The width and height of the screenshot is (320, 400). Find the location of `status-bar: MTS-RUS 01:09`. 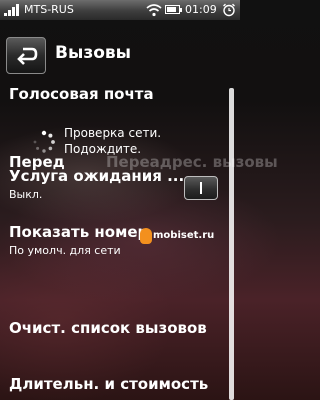

status-bar: MTS-RUS 01:09 is located at coordinates (120, 10).